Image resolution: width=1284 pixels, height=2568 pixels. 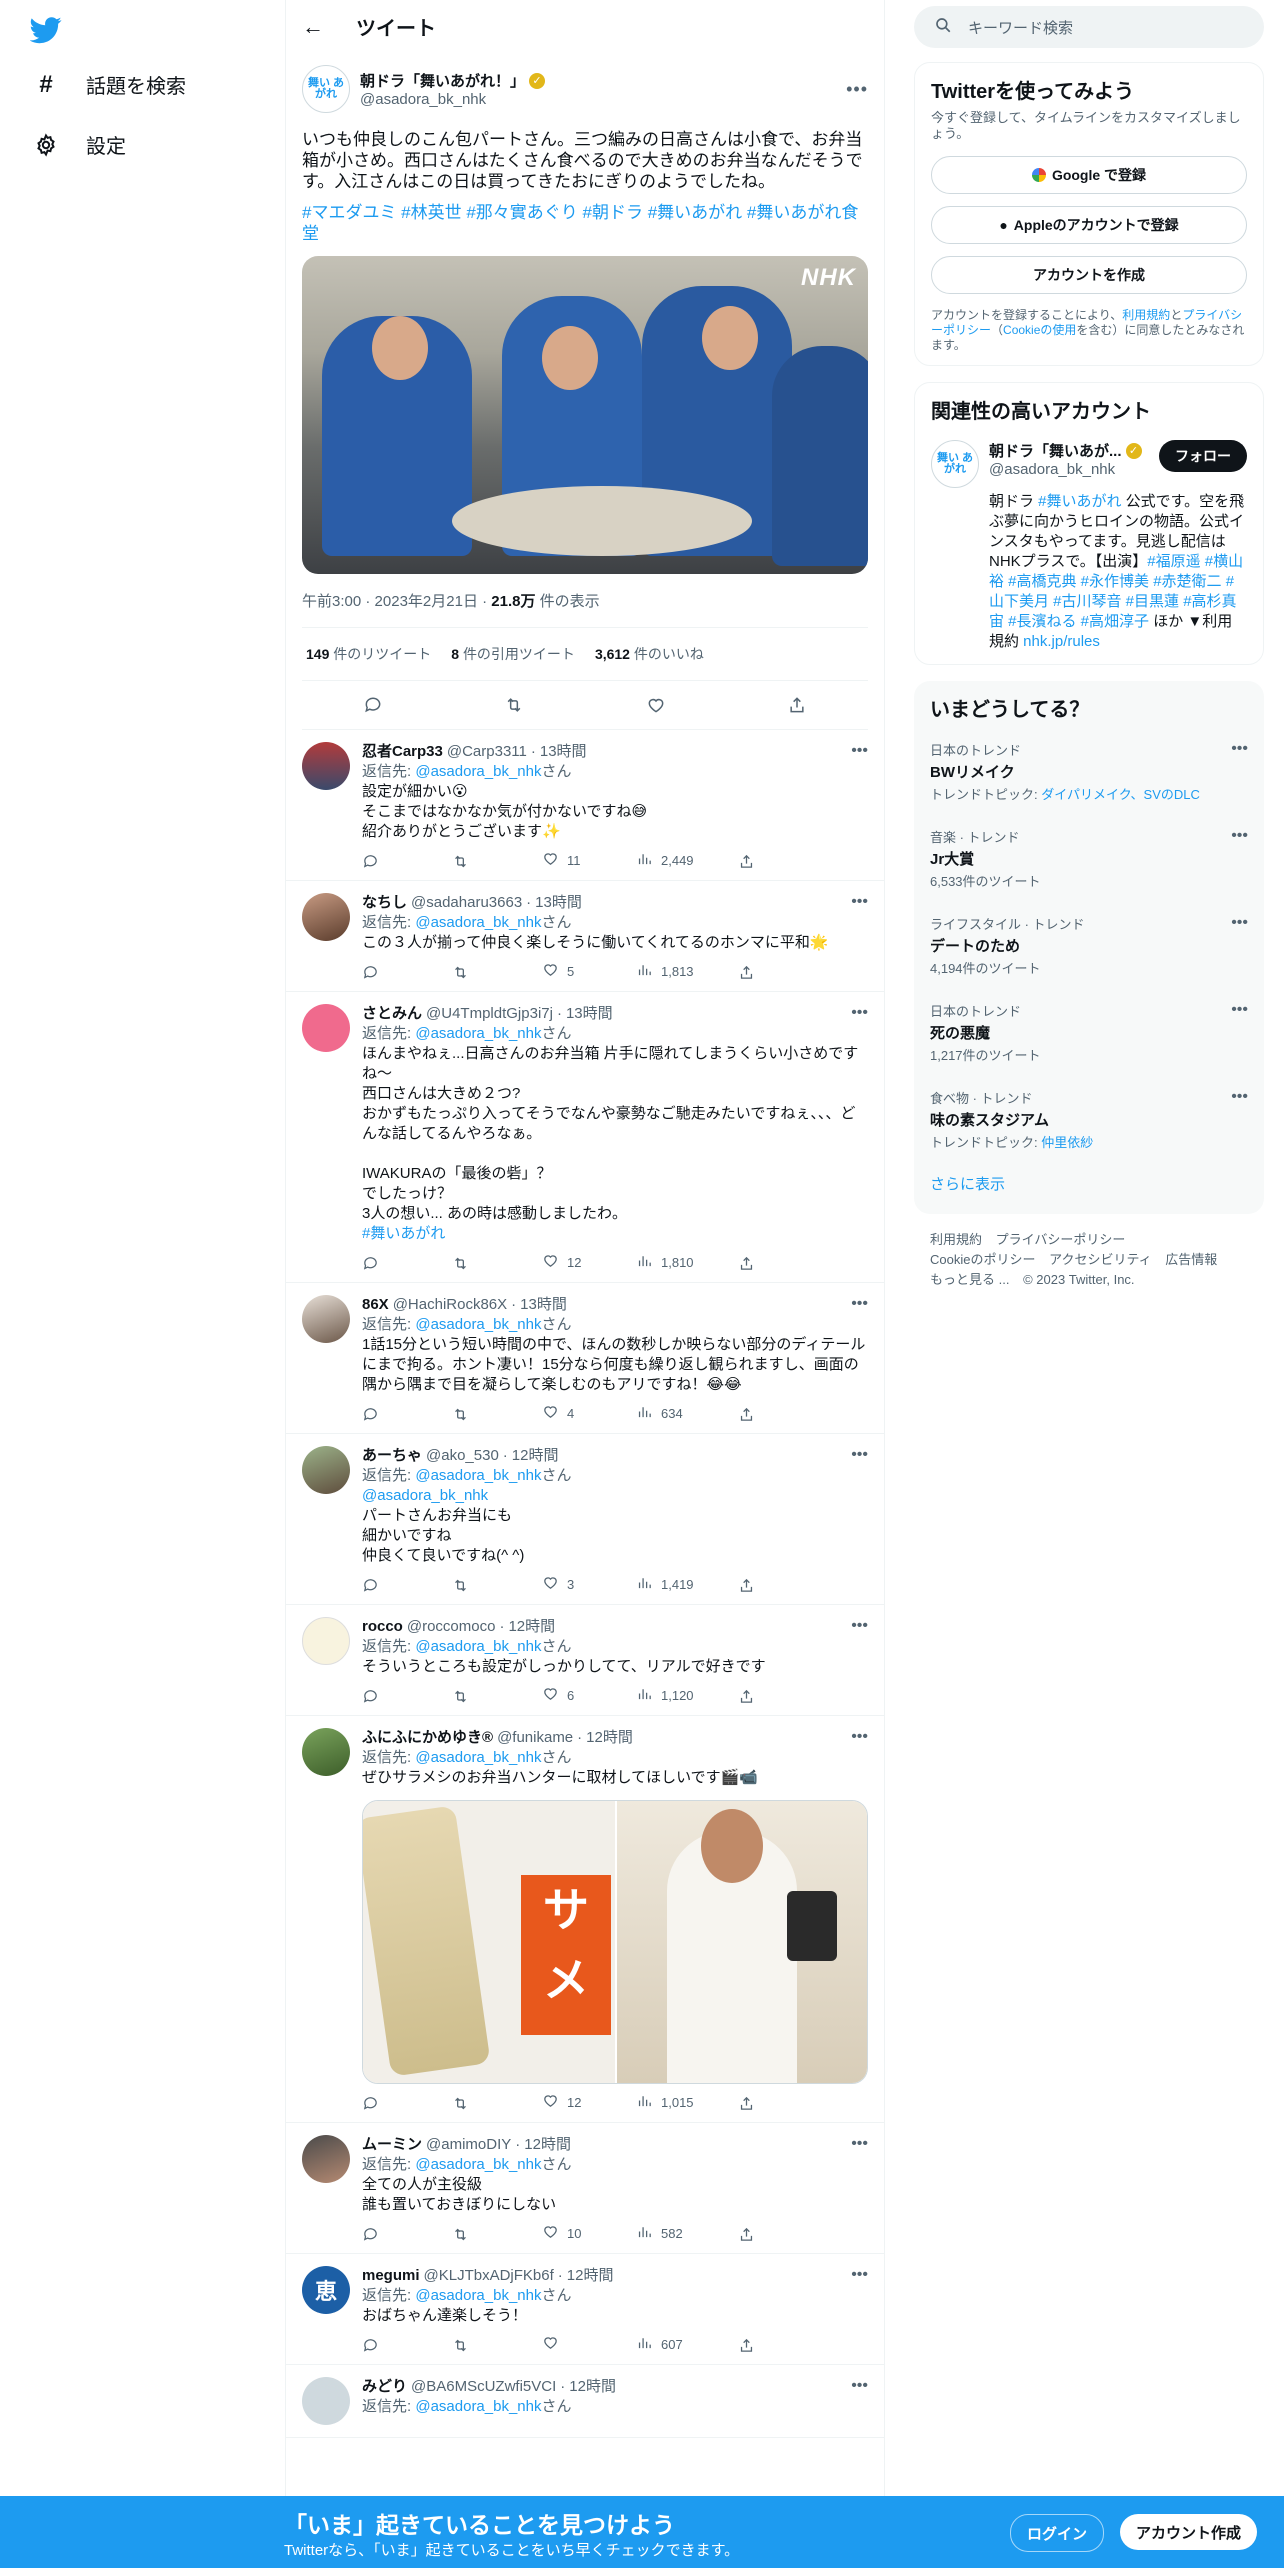 I want to click on views-button: 1,120, so click(x=687, y=1696).